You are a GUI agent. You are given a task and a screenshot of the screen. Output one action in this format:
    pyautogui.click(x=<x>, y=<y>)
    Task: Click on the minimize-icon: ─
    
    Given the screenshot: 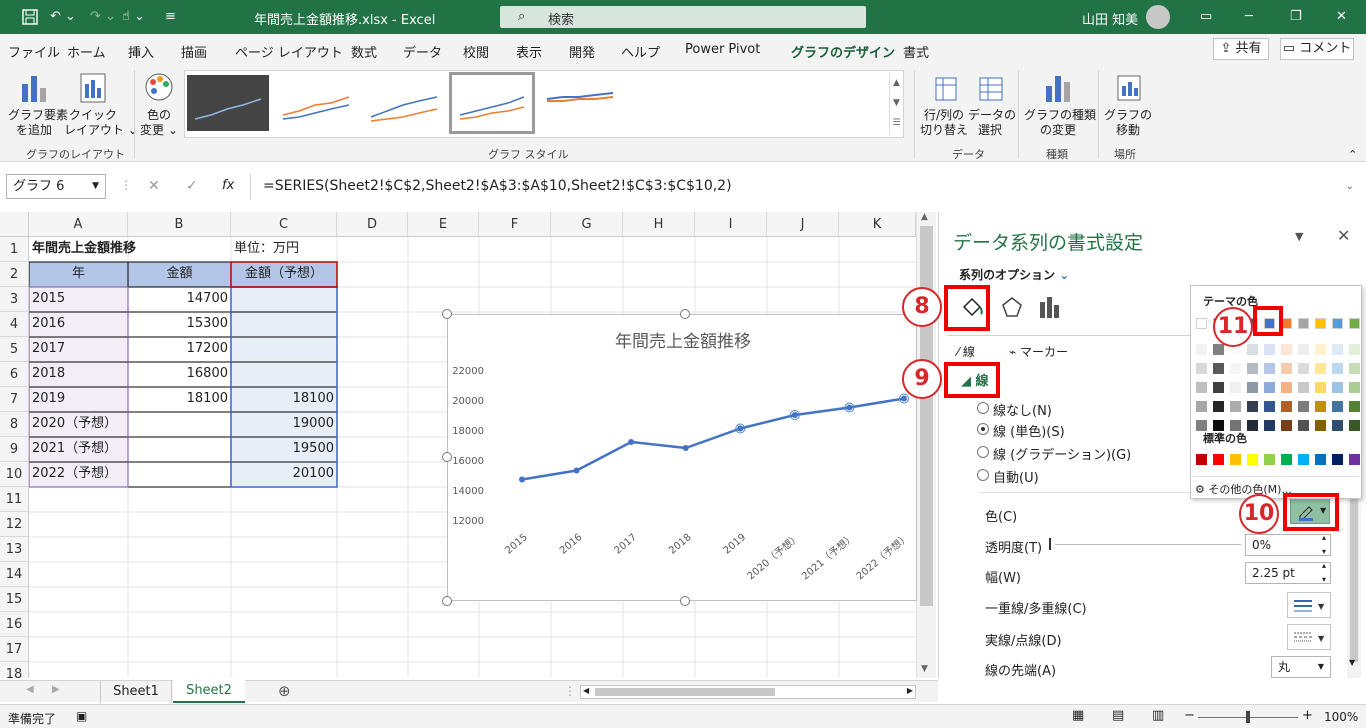 What is the action you would take?
    pyautogui.click(x=1249, y=16)
    